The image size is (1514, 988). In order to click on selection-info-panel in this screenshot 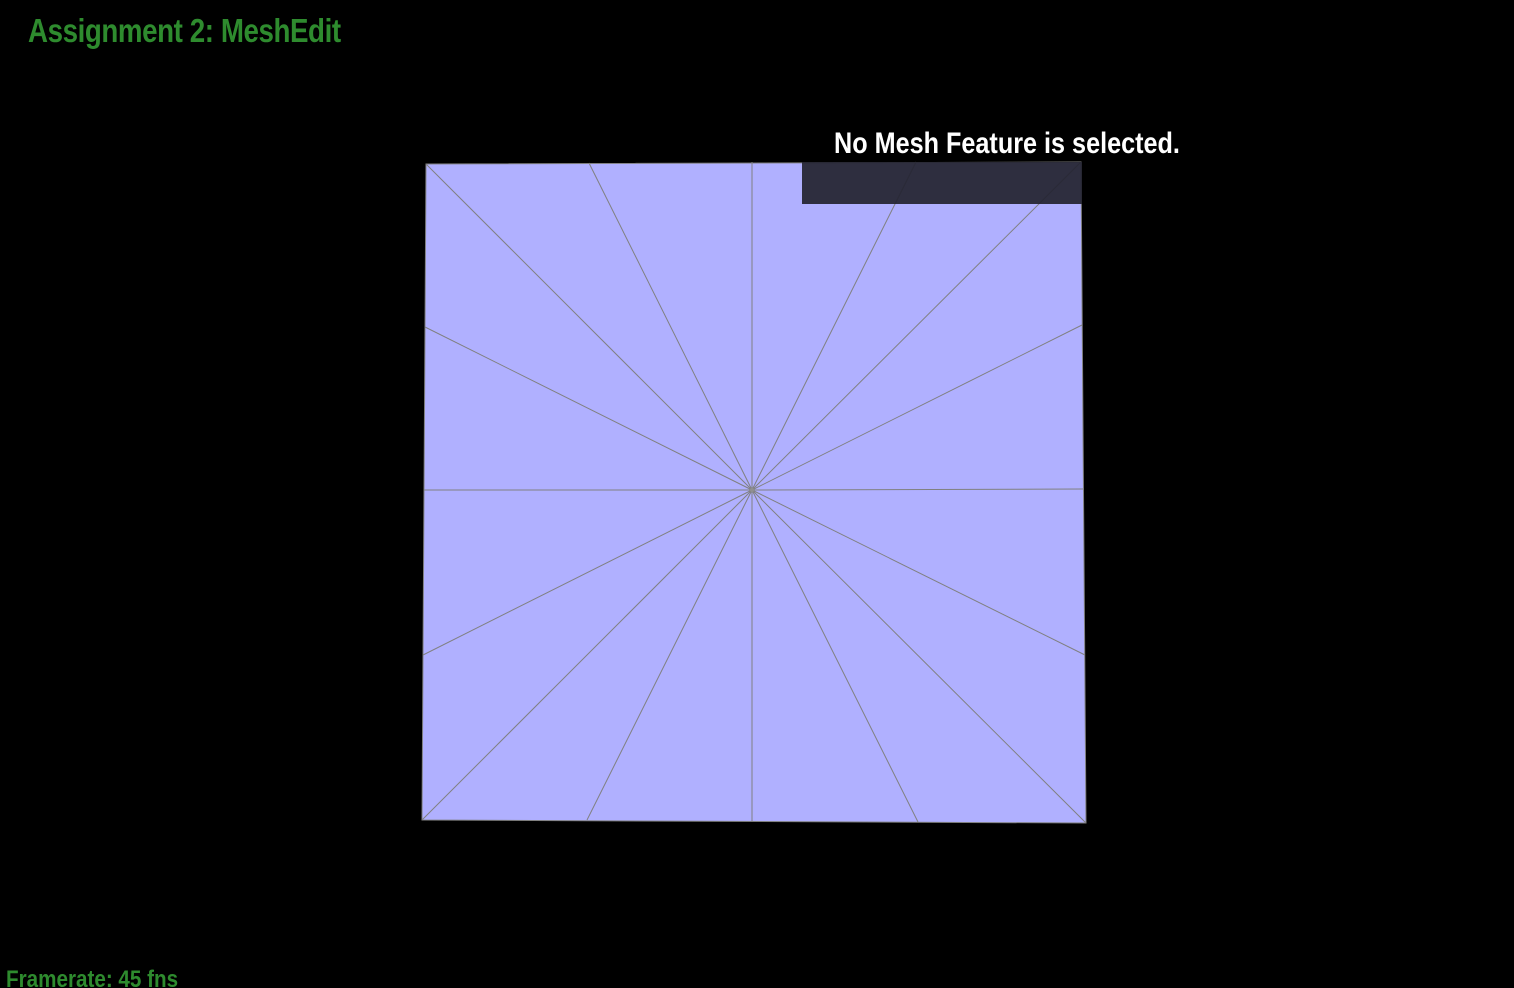, I will do `click(942, 183)`.